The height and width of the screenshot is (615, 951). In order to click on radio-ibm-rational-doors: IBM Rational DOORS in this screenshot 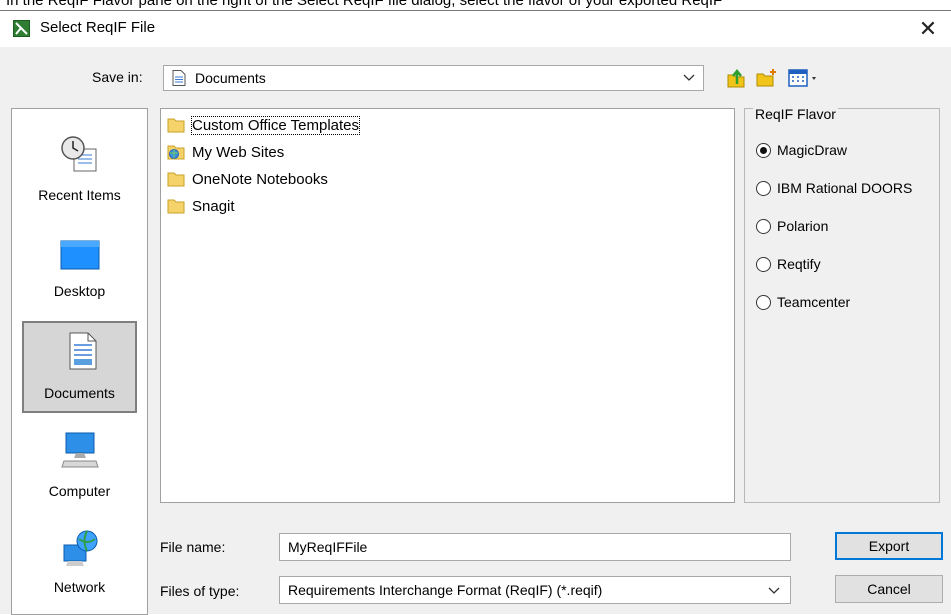, I will do `click(834, 188)`.